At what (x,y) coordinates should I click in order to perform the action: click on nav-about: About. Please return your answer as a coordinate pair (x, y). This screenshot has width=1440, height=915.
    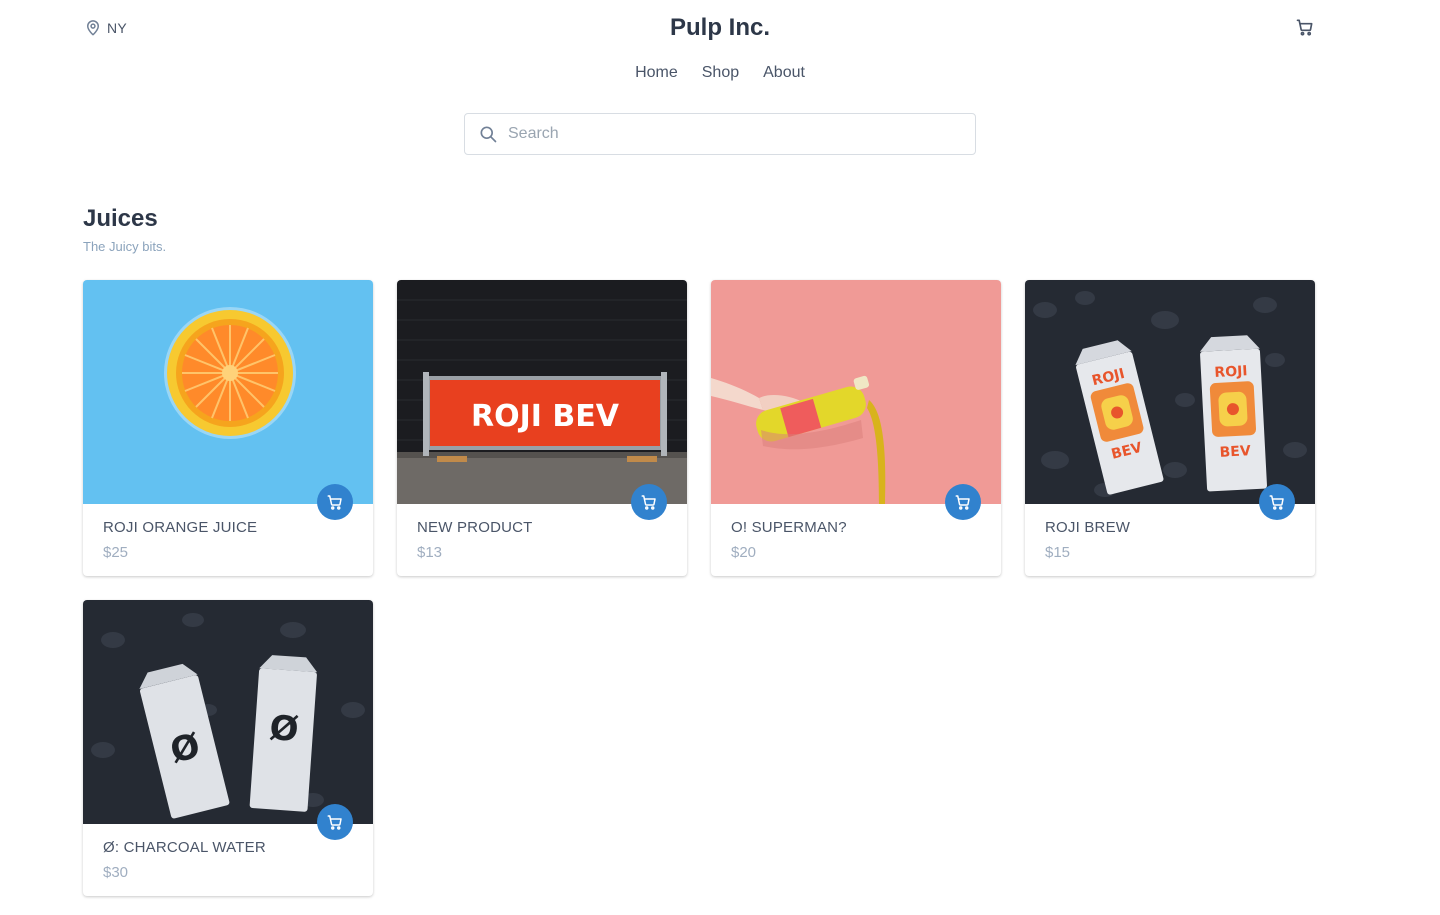
    Looking at the image, I should click on (784, 76).